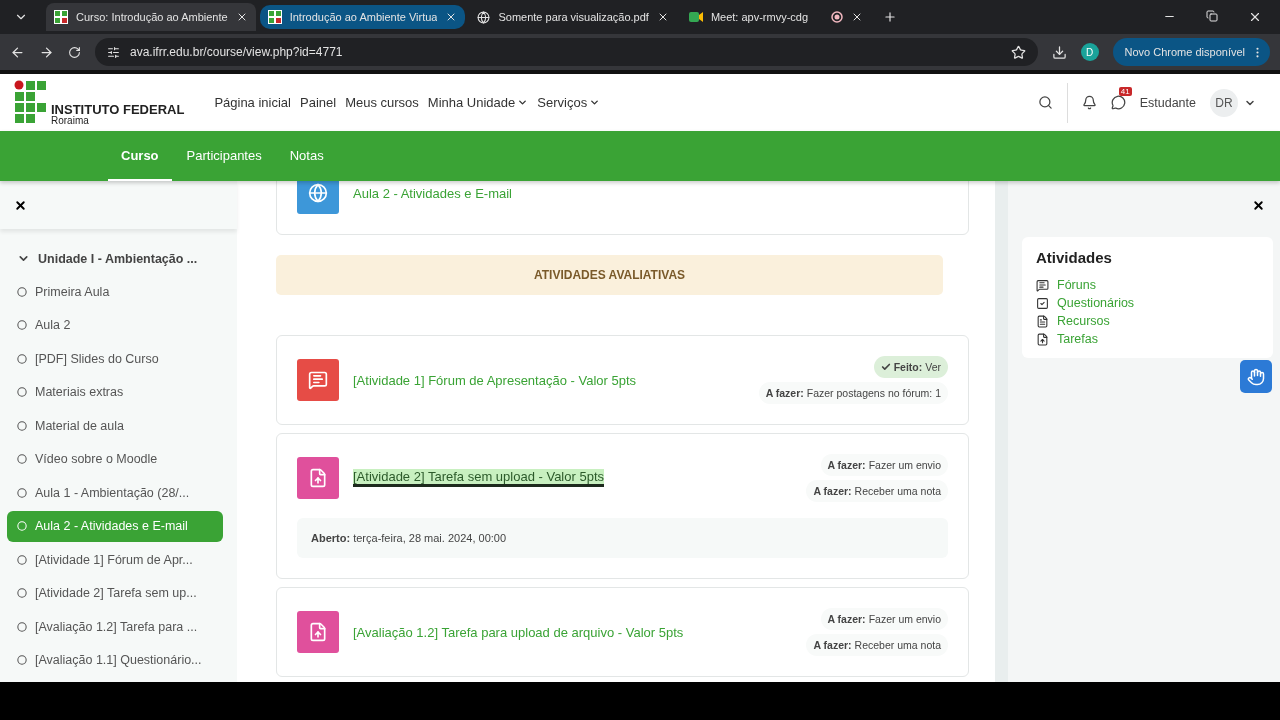  Describe the element at coordinates (836, 17) in the screenshot. I see `recording-icon` at that location.